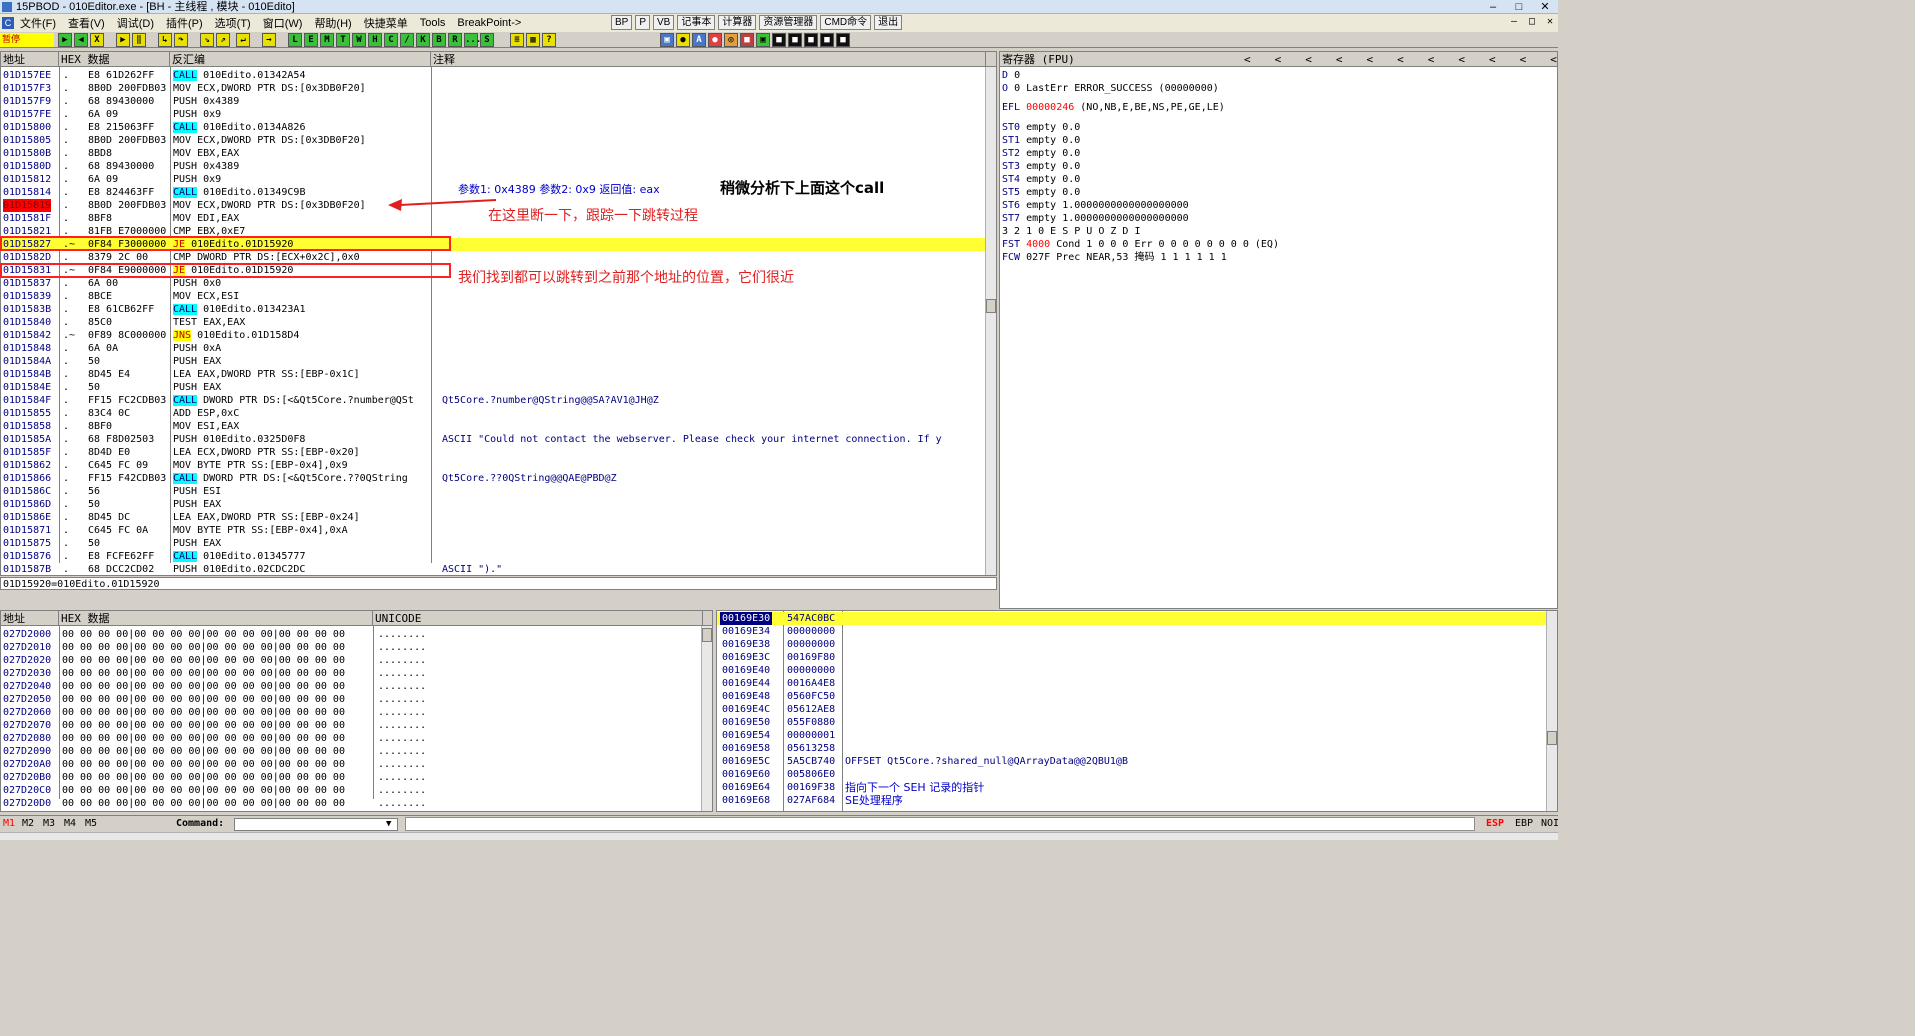 The height and width of the screenshot is (1036, 1915). Describe the element at coordinates (1532, 22) in the screenshot. I see `mdi-restore-icon: □` at that location.